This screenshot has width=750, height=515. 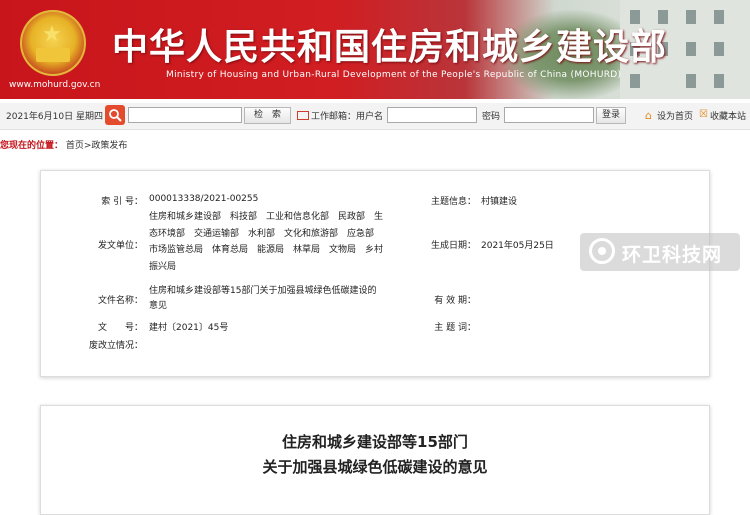 What do you see at coordinates (375, 467) in the screenshot?
I see `article-title-line2: 关于加强县城绿色低碳建设的意见` at bounding box center [375, 467].